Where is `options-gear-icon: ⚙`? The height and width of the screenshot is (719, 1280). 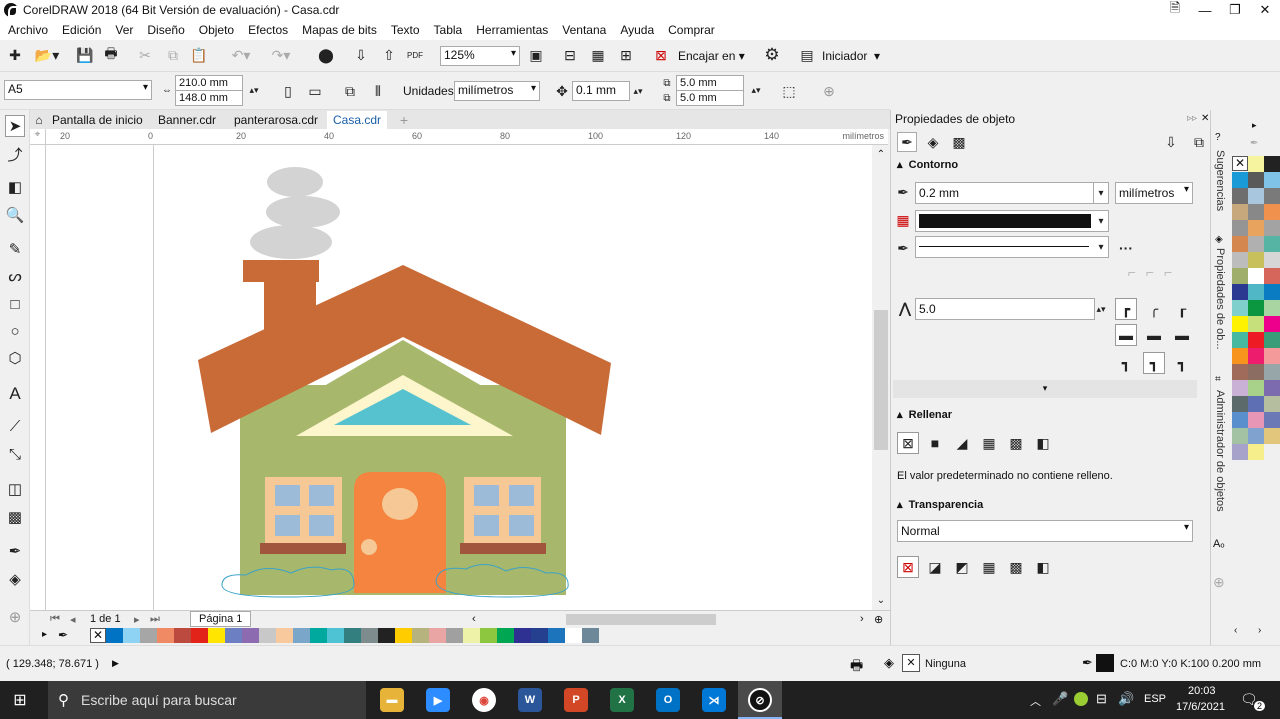 options-gear-icon: ⚙ is located at coordinates (772, 55).